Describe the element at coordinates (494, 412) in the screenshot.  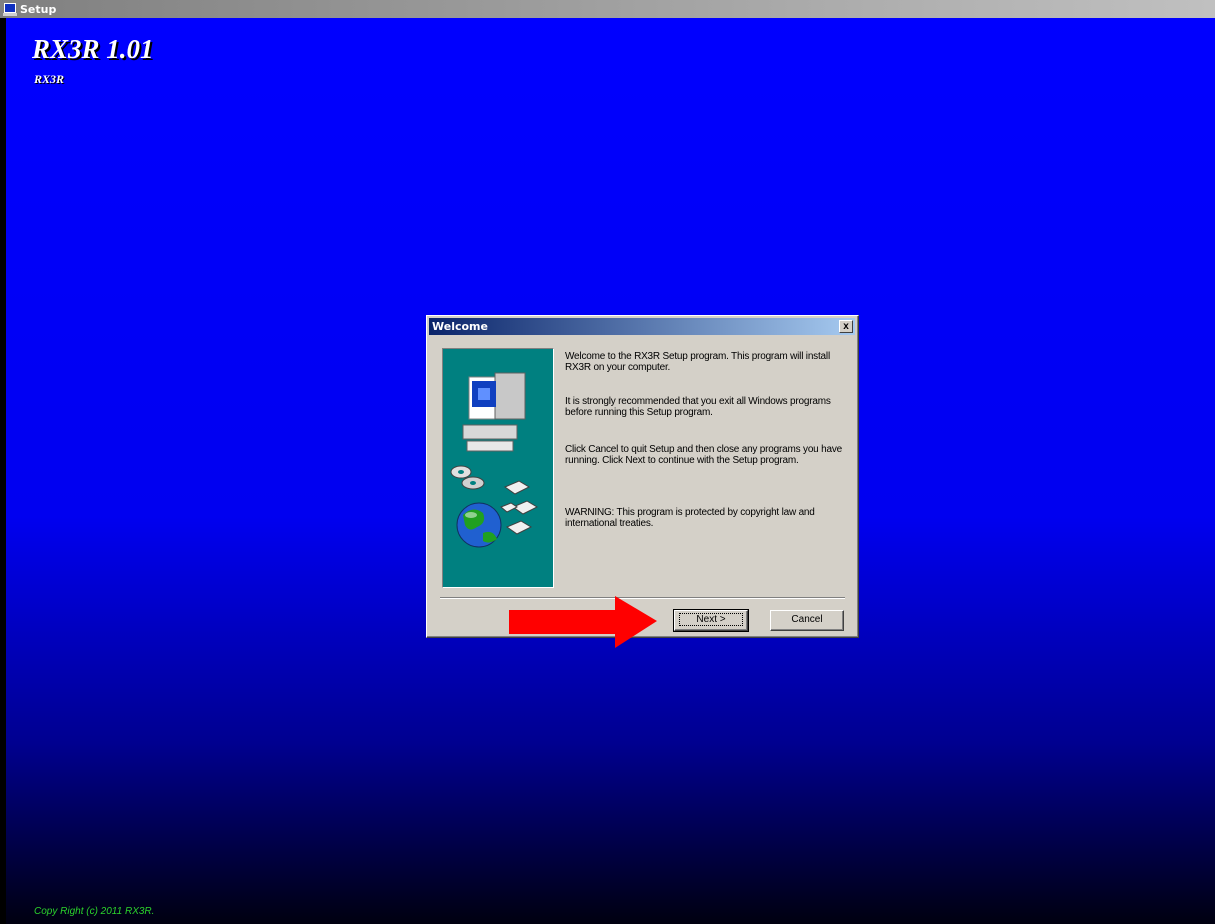
I see `computer-icon` at that location.